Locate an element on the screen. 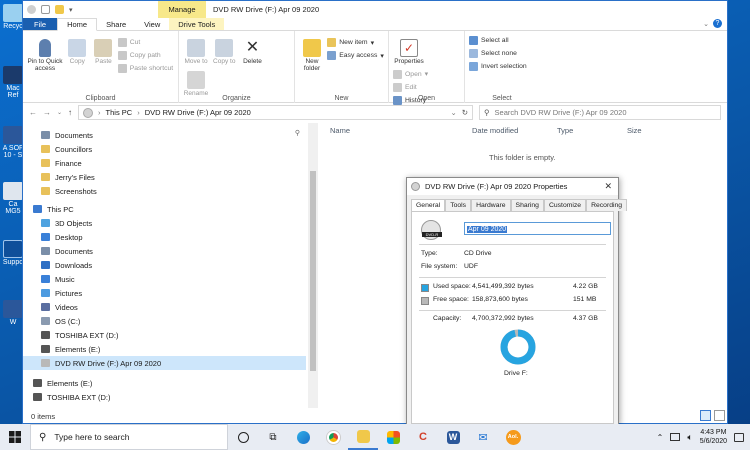 The height and width of the screenshot is (450, 750). back-arrow-icon: ← is located at coordinates (33, 112).